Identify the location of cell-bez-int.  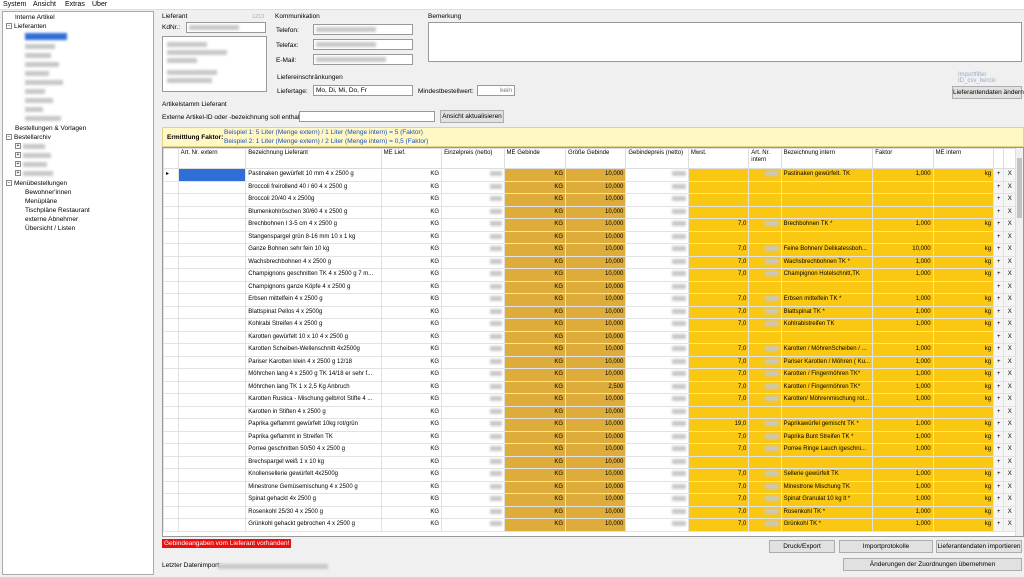
(827, 412).